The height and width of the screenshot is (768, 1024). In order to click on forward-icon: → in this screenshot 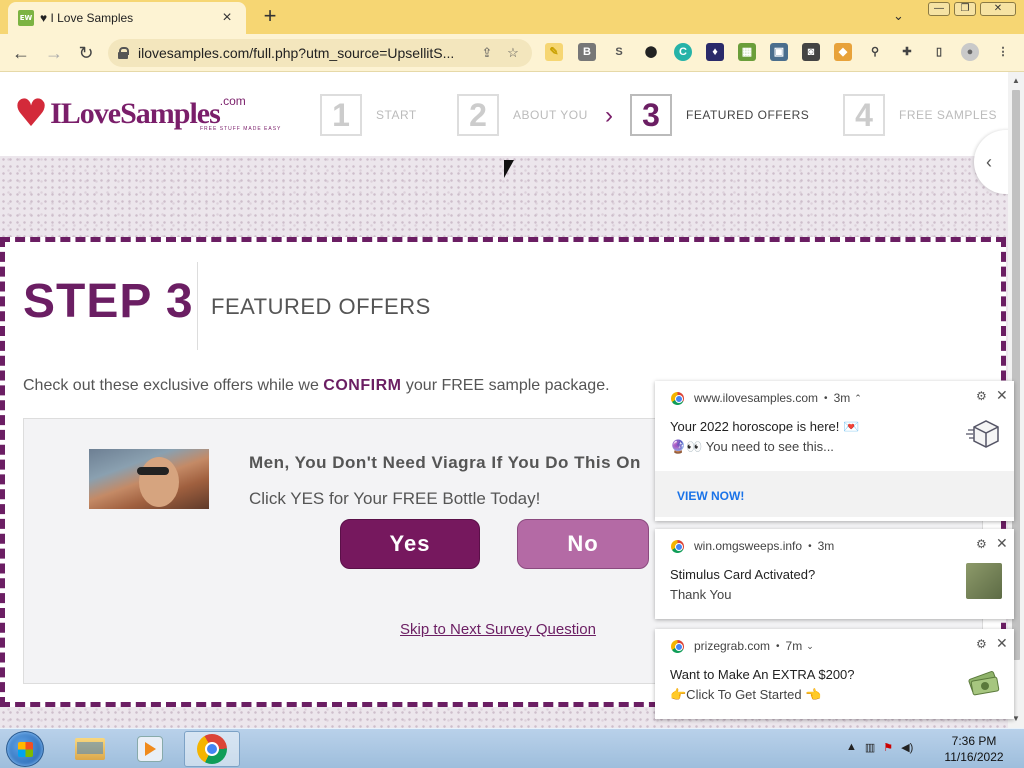, I will do `click(54, 53)`.